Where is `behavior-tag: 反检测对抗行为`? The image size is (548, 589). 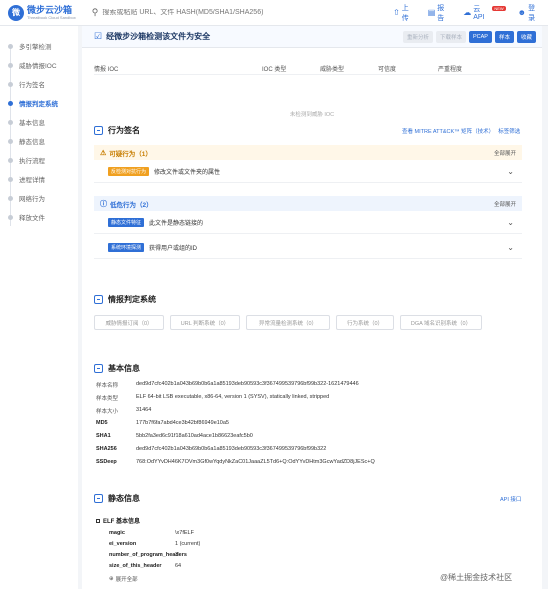 behavior-tag: 反检测对抗行为 is located at coordinates (129, 171).